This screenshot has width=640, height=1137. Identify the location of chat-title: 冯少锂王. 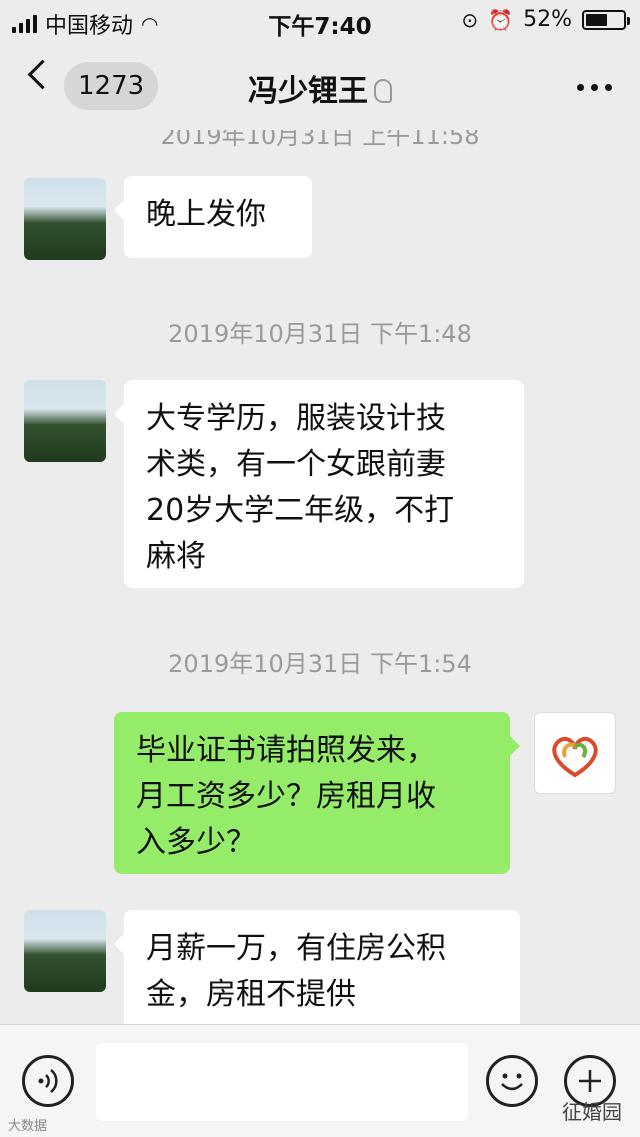
(320, 88).